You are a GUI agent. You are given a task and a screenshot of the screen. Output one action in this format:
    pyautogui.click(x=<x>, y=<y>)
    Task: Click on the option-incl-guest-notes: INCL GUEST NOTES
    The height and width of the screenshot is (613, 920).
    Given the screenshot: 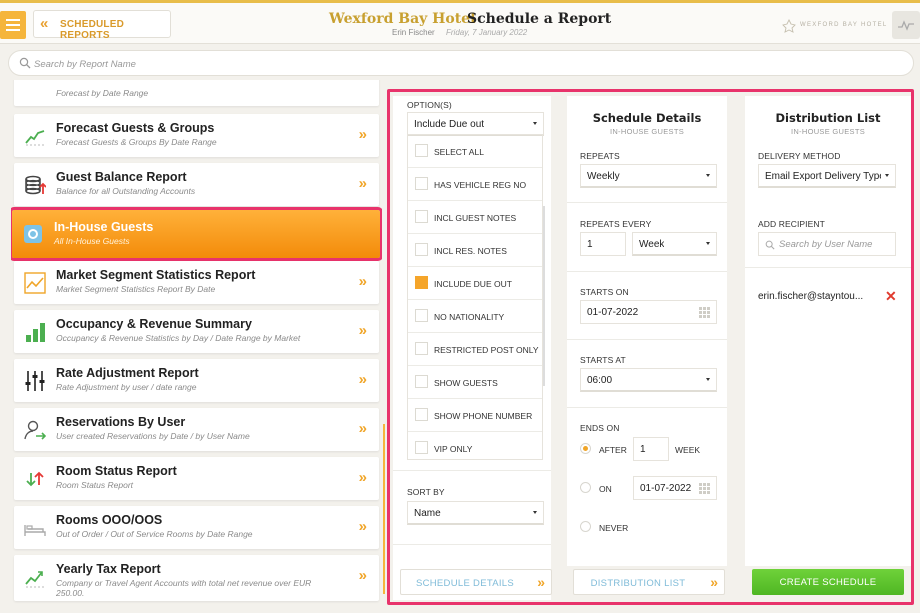 What is the action you would take?
    pyautogui.click(x=475, y=217)
    